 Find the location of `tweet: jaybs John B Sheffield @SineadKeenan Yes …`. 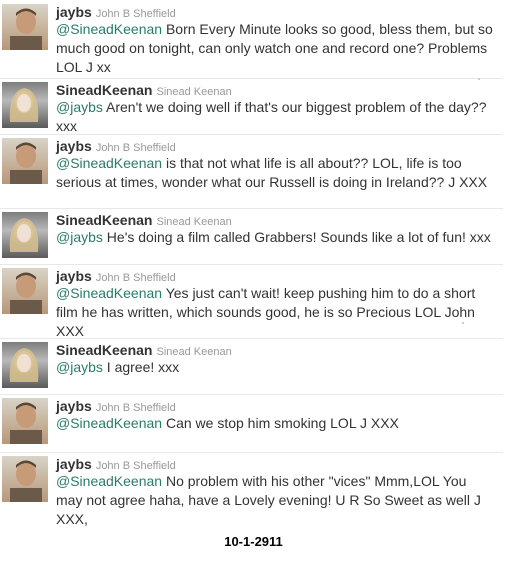

tweet: jaybs John B Sheffield @SineadKeenan Yes … is located at coordinates (251, 301).